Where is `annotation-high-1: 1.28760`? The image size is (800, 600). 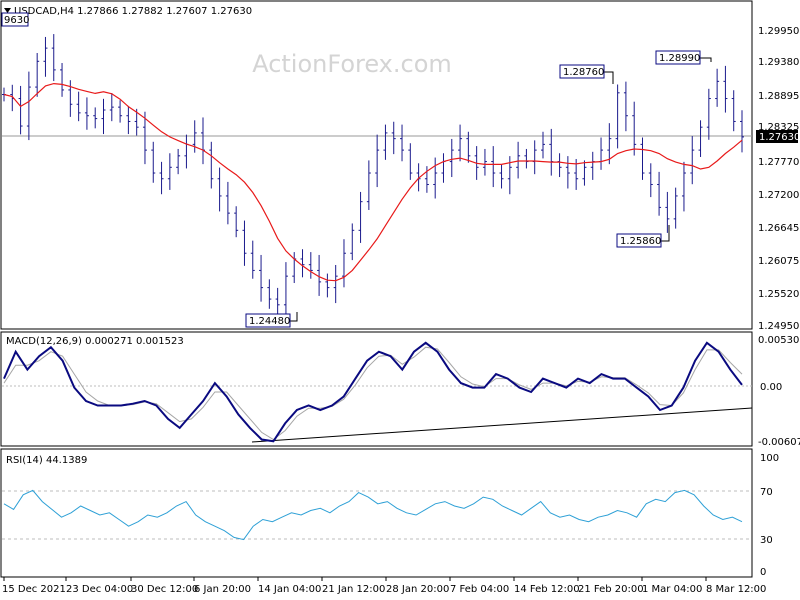 annotation-high-1: 1.28760 is located at coordinates (586, 74).